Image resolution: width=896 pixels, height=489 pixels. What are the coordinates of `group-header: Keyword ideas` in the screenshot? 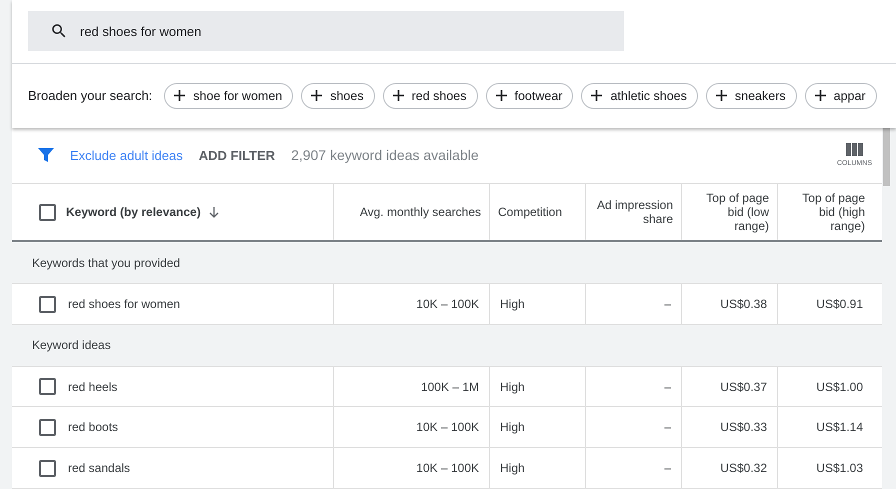 It's located at (447, 345).